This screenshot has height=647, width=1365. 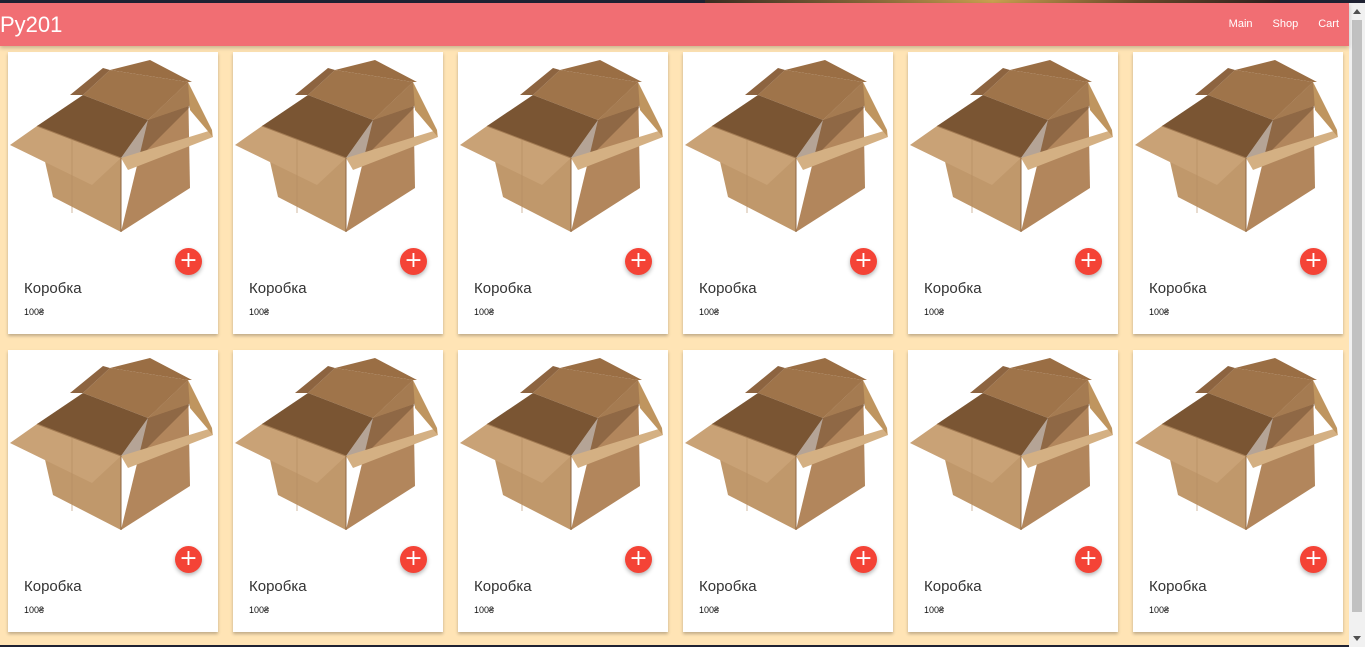 What do you see at coordinates (31, 24) in the screenshot?
I see `brand-logo: Py201` at bounding box center [31, 24].